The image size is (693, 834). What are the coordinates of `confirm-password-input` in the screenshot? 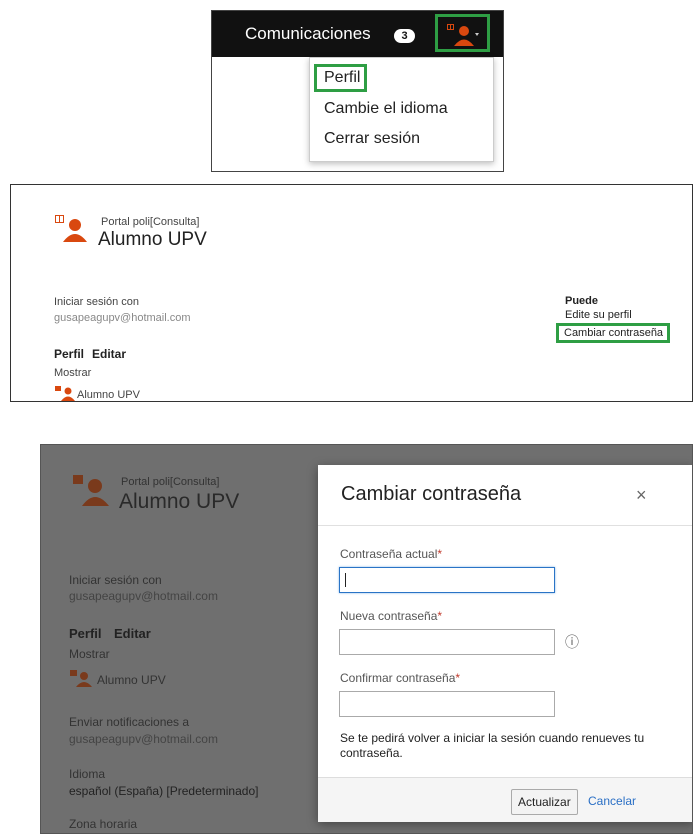 It's located at (447, 704).